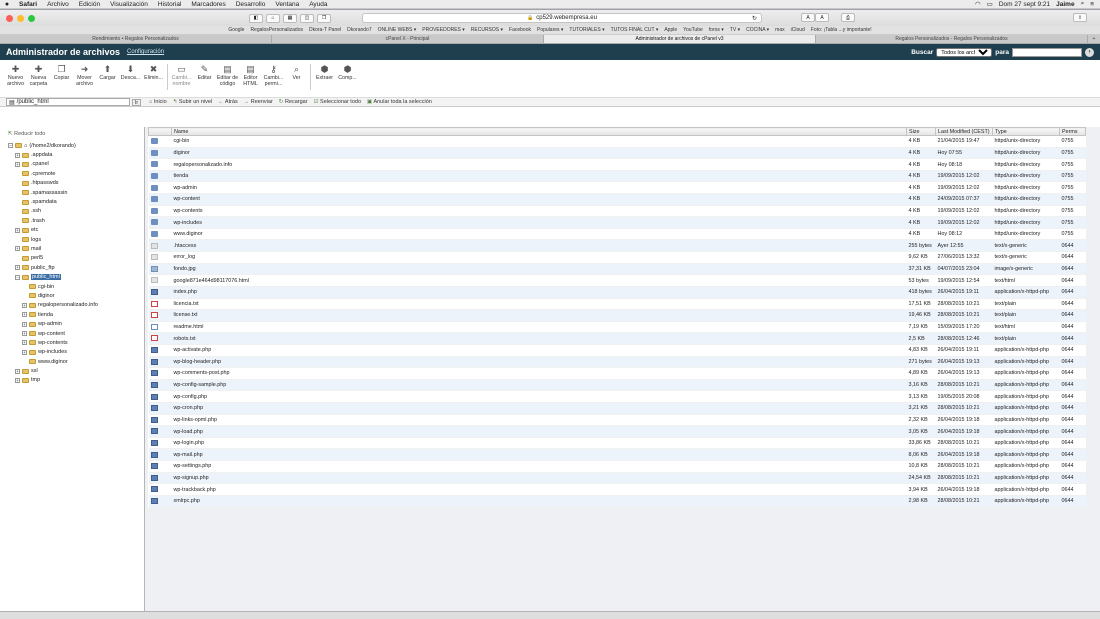 The image size is (1100, 619). What do you see at coordinates (539, 131) in the screenshot?
I see `name-column-header: Name` at bounding box center [539, 131].